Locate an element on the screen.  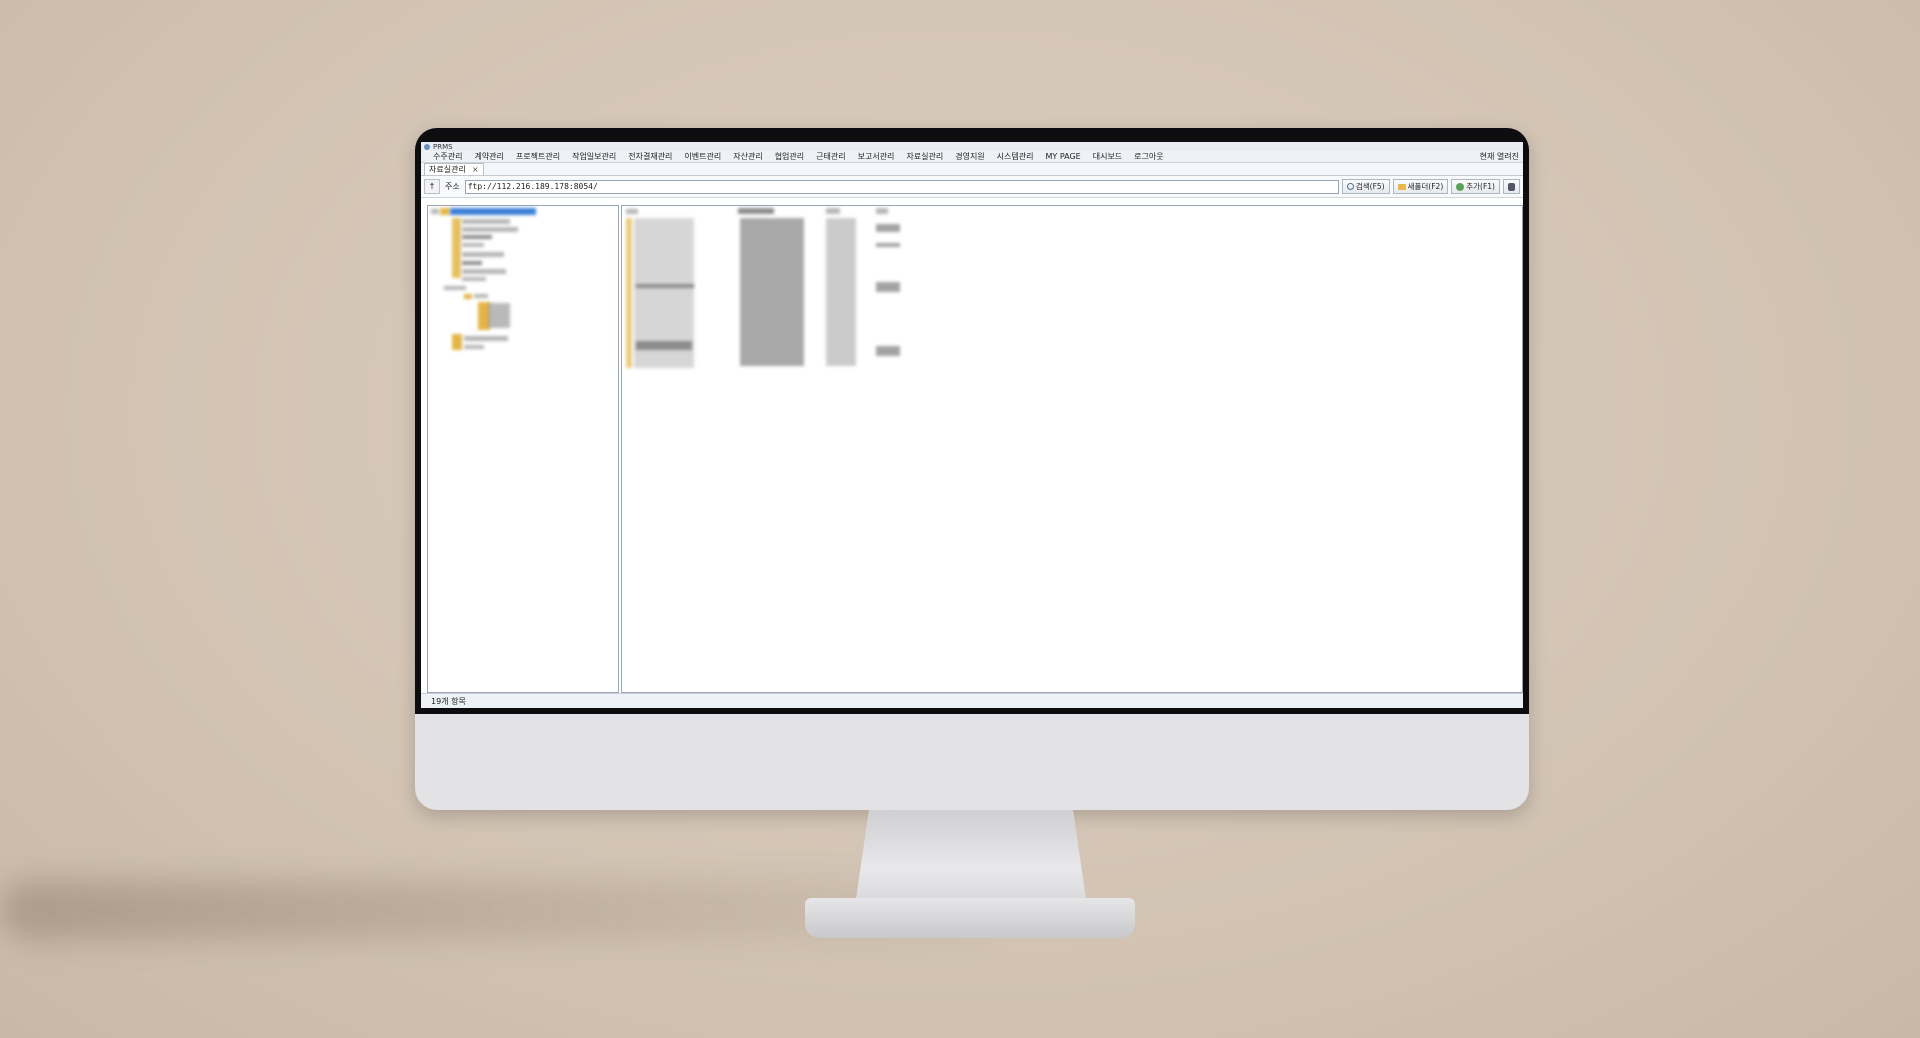
item-count: 19개 항목 is located at coordinates (448, 701).